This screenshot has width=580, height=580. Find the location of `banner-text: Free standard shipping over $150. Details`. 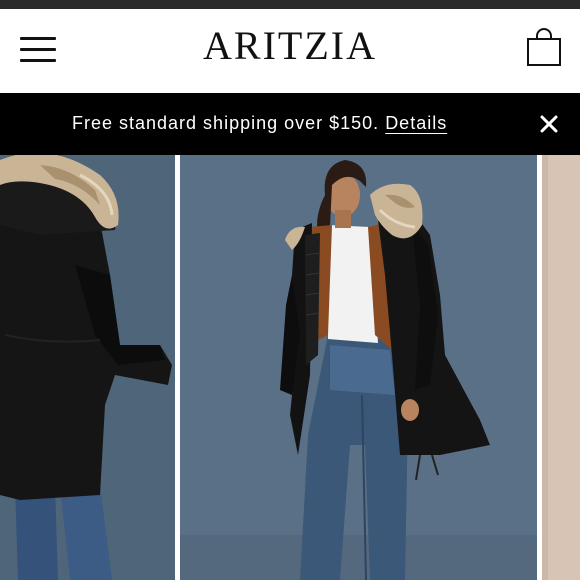

banner-text: Free standard shipping over $150. Details is located at coordinates (259, 123).